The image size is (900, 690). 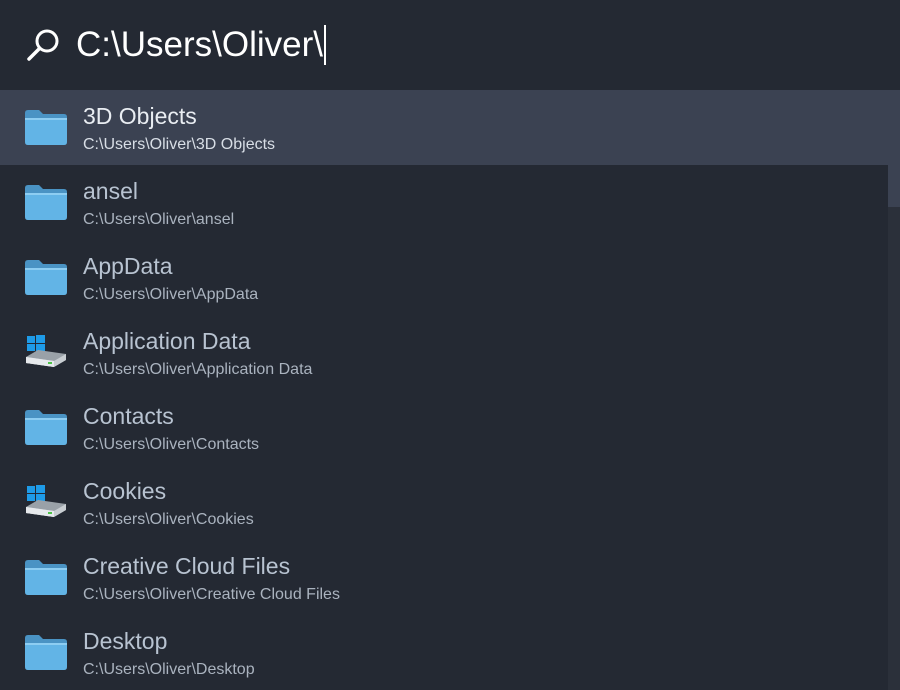 What do you see at coordinates (171, 294) in the screenshot?
I see `result-path: C:\Users\Oliver\AppData` at bounding box center [171, 294].